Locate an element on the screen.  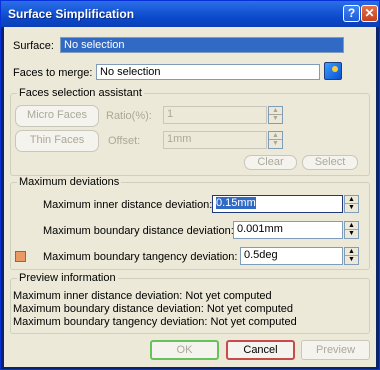
surface-field: No selection is located at coordinates (202, 45).